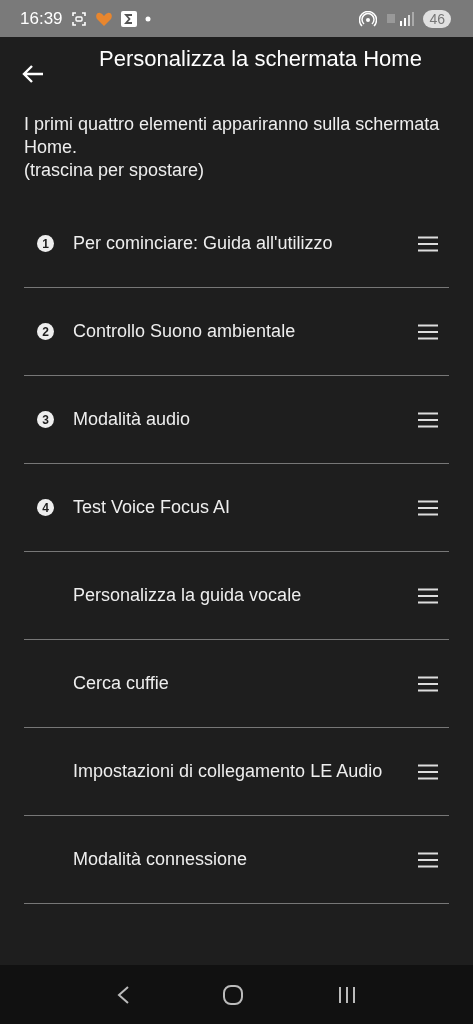  Describe the element at coordinates (123, 994) in the screenshot. I see `back-icon` at that location.